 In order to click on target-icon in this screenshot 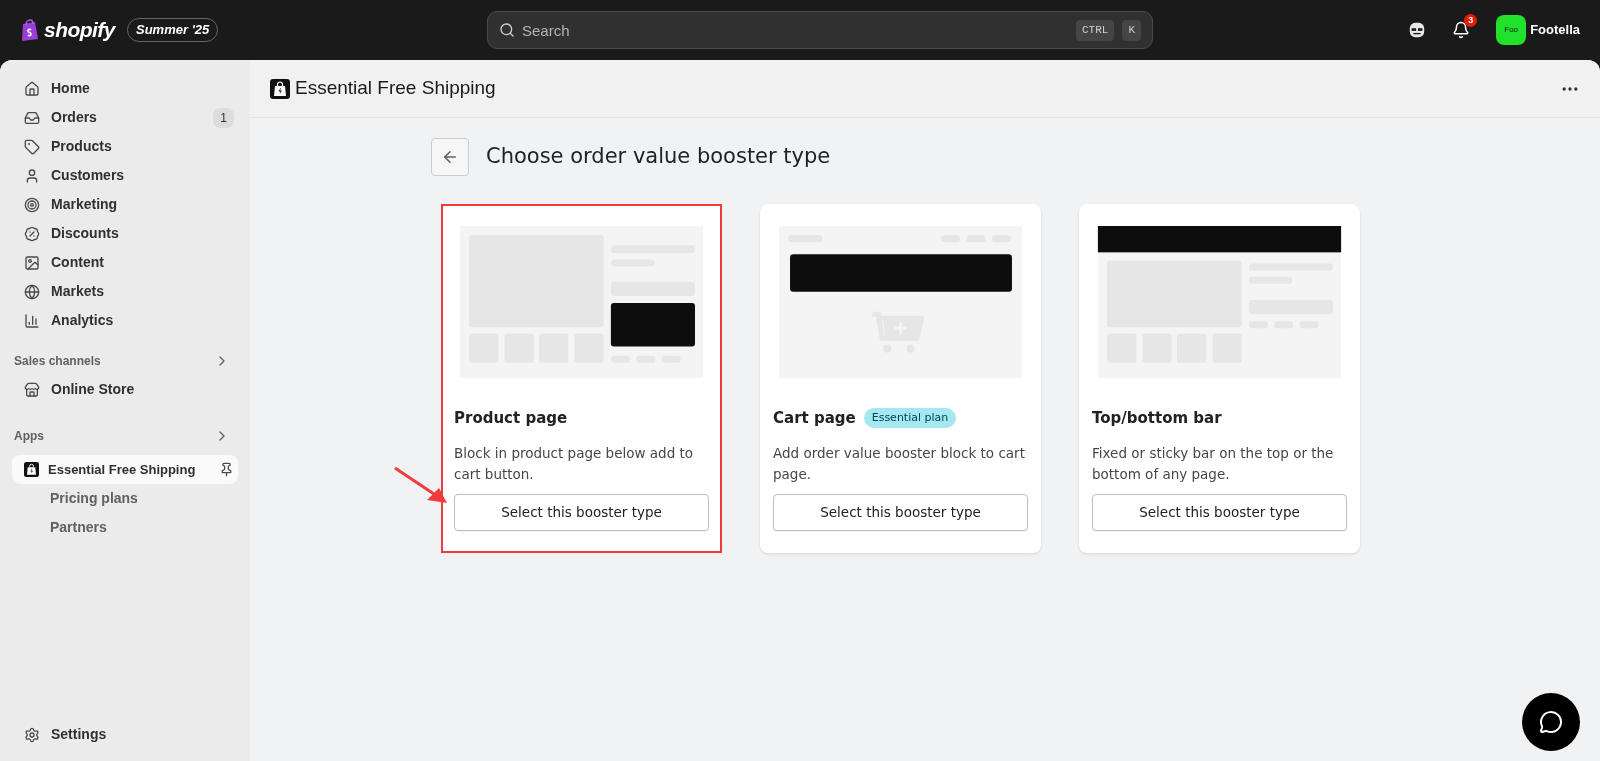, I will do `click(32, 204)`.